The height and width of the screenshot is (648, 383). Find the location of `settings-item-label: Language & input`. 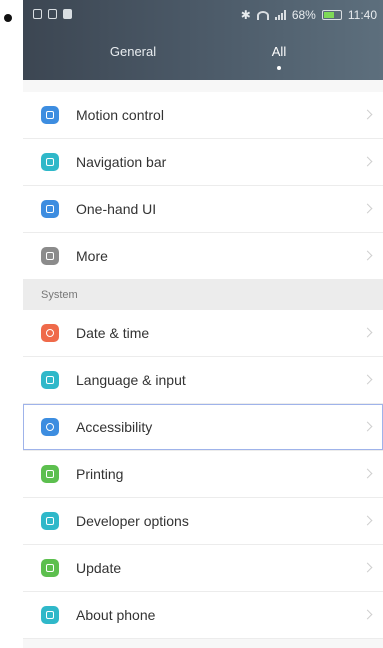

settings-item-label: Language & input is located at coordinates (131, 380).